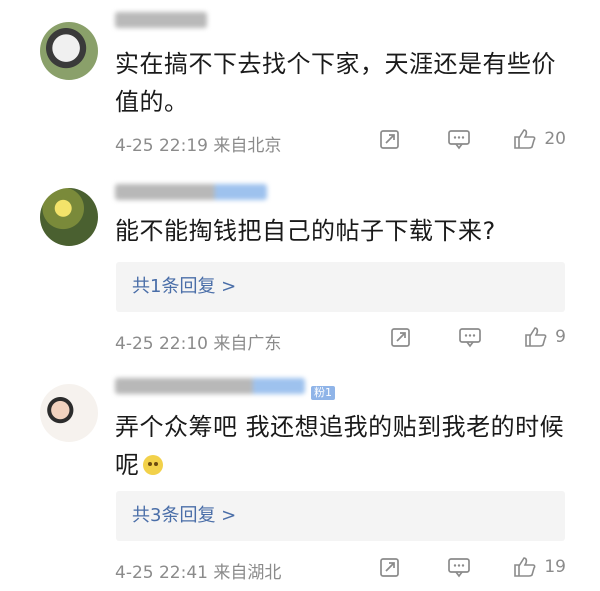 This screenshot has height=591, width=600. Describe the element at coordinates (152, 465) in the screenshot. I see `crying-emoji-icon` at that location.